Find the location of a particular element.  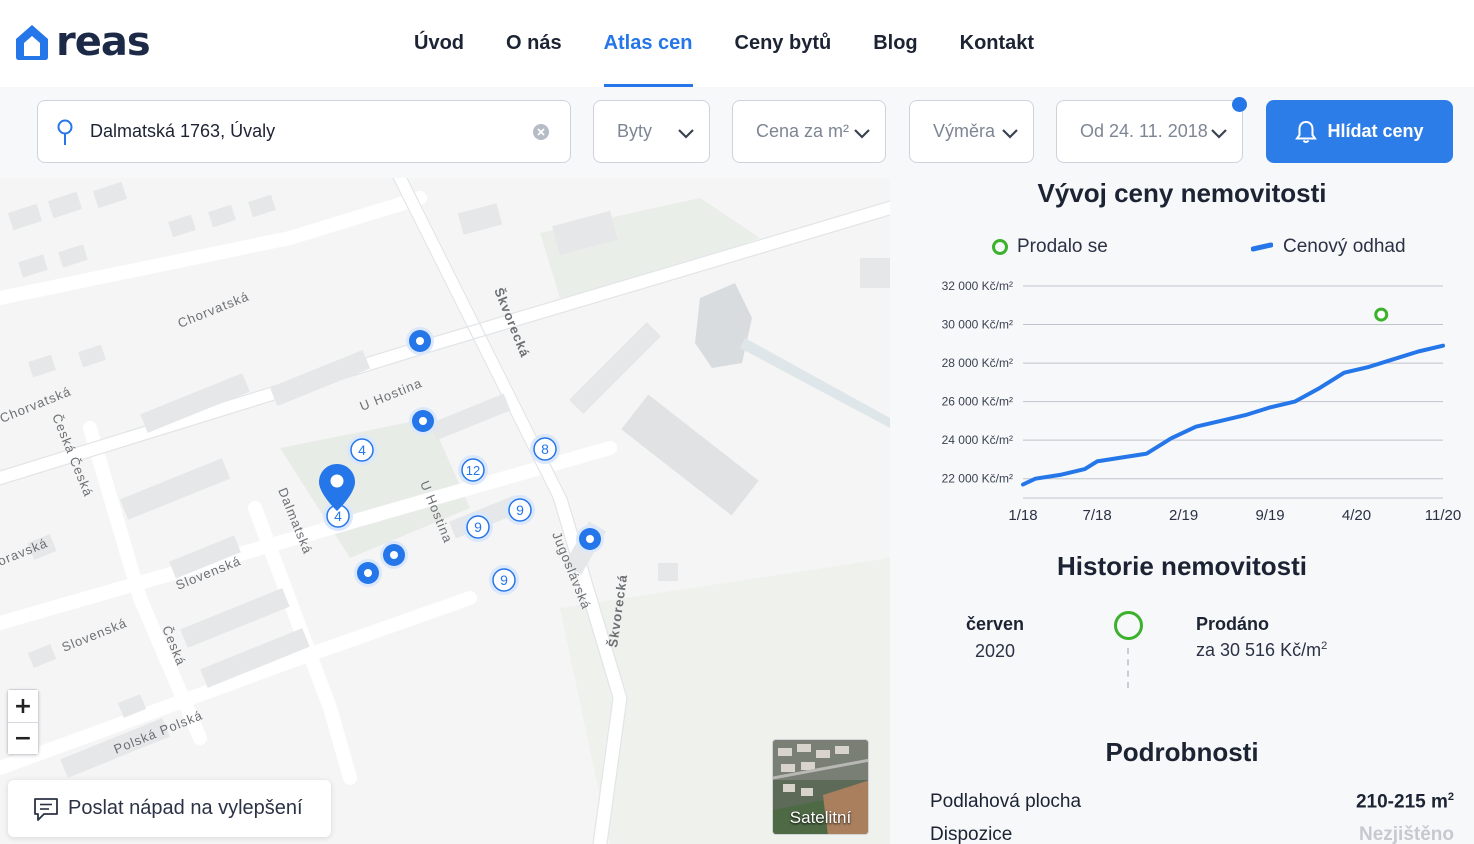

area-dropdown: Výměra is located at coordinates (971, 131).